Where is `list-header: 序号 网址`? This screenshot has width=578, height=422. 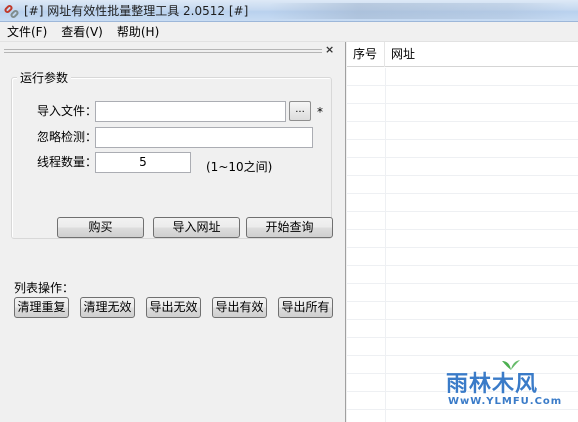
list-header: 序号 网址 is located at coordinates (462, 54).